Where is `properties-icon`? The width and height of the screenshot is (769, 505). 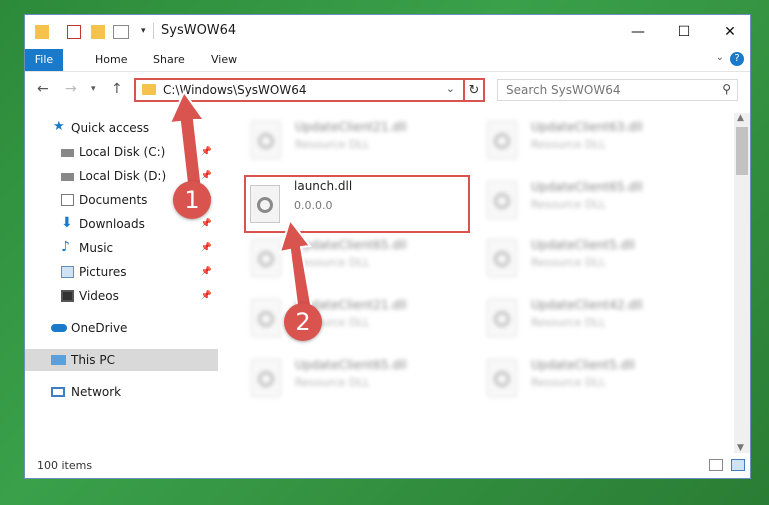 properties-icon is located at coordinates (74, 32).